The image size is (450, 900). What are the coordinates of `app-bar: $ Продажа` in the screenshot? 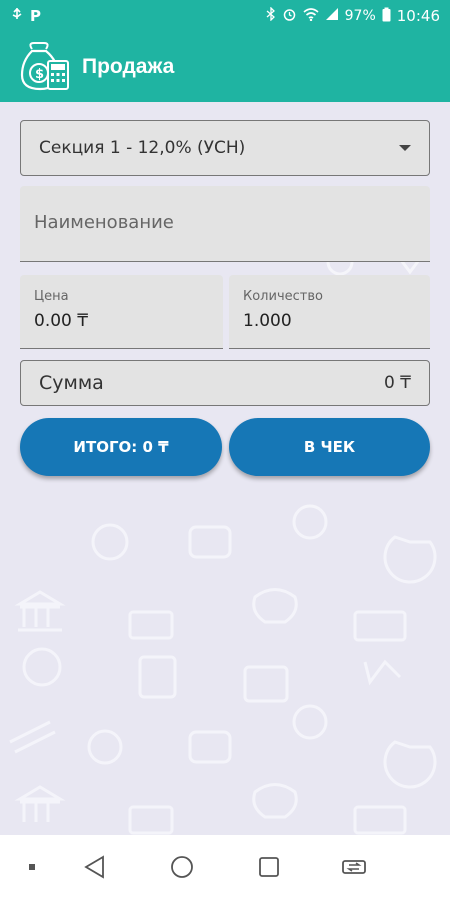 It's located at (225, 67).